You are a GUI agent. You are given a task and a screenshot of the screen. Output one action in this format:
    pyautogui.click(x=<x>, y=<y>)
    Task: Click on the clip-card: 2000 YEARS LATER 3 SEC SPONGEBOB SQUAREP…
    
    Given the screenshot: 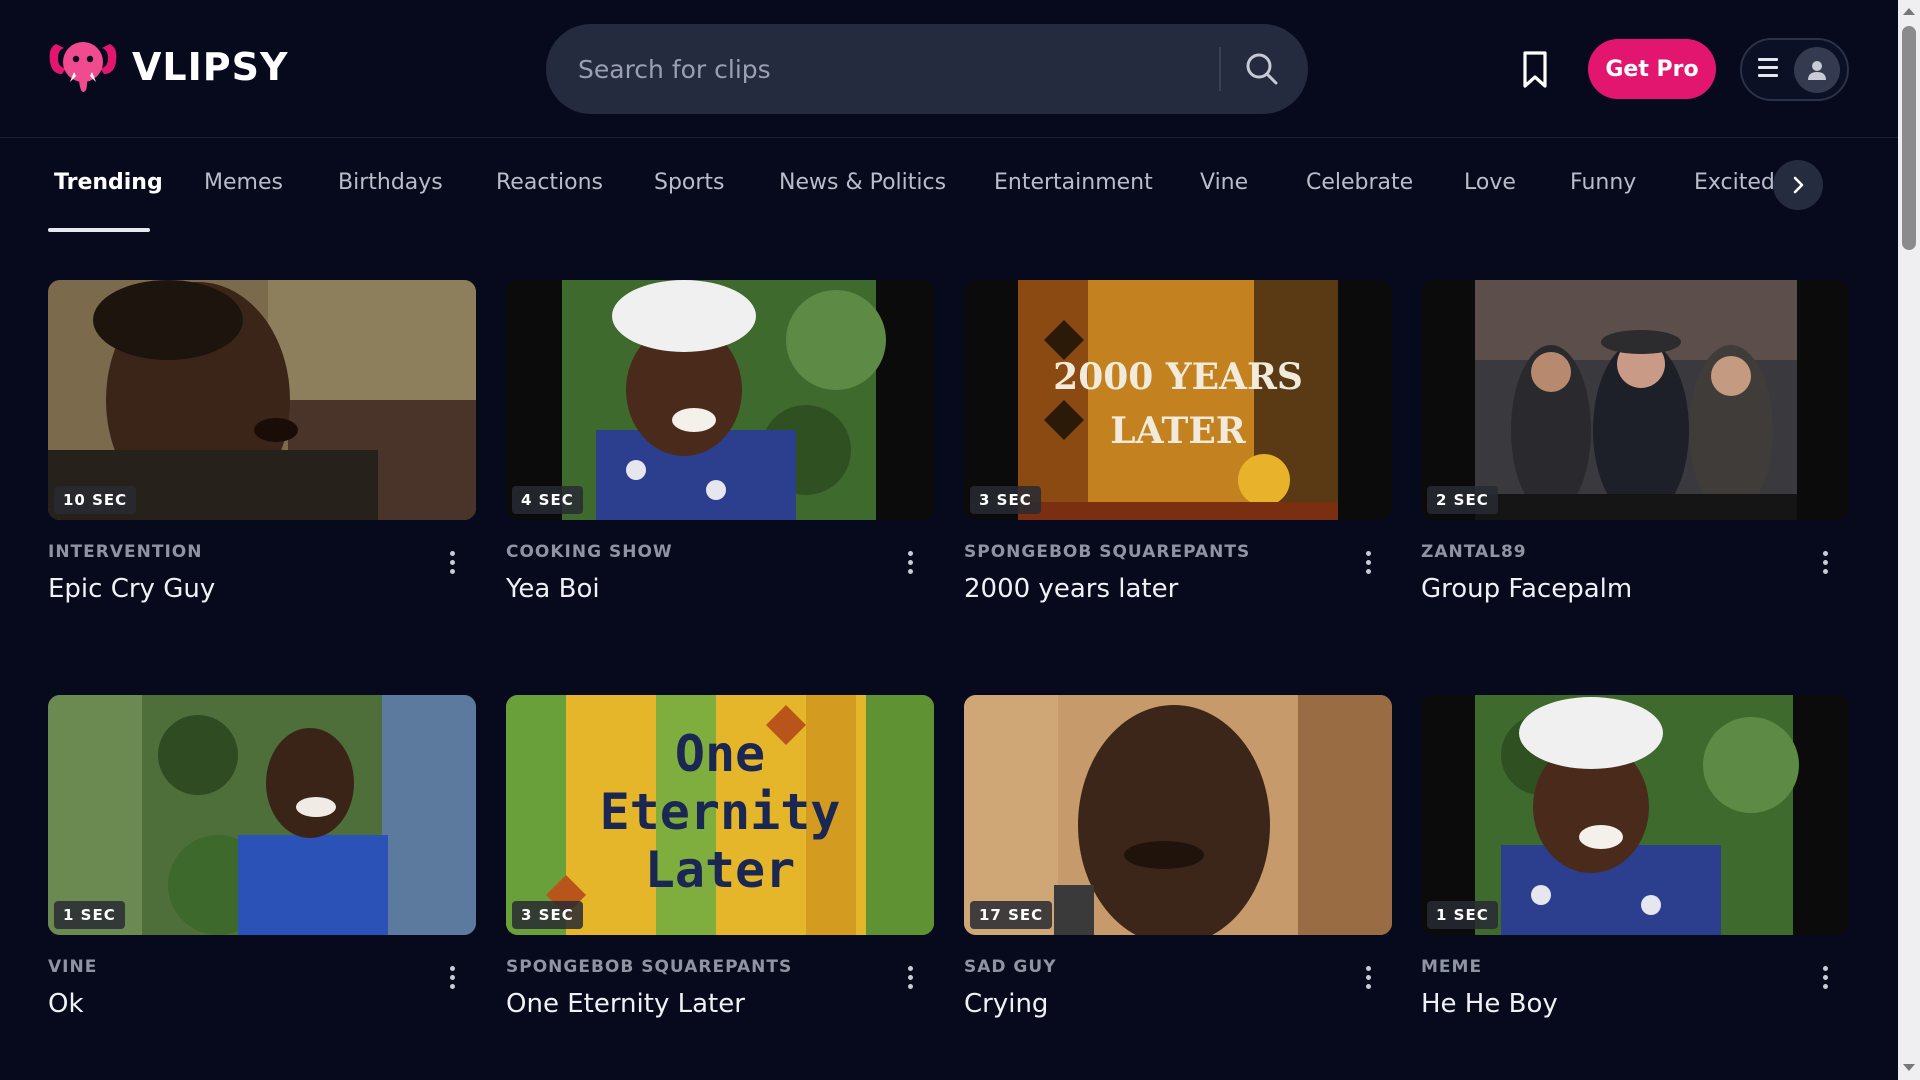 What is the action you would take?
    pyautogui.click(x=1178, y=442)
    